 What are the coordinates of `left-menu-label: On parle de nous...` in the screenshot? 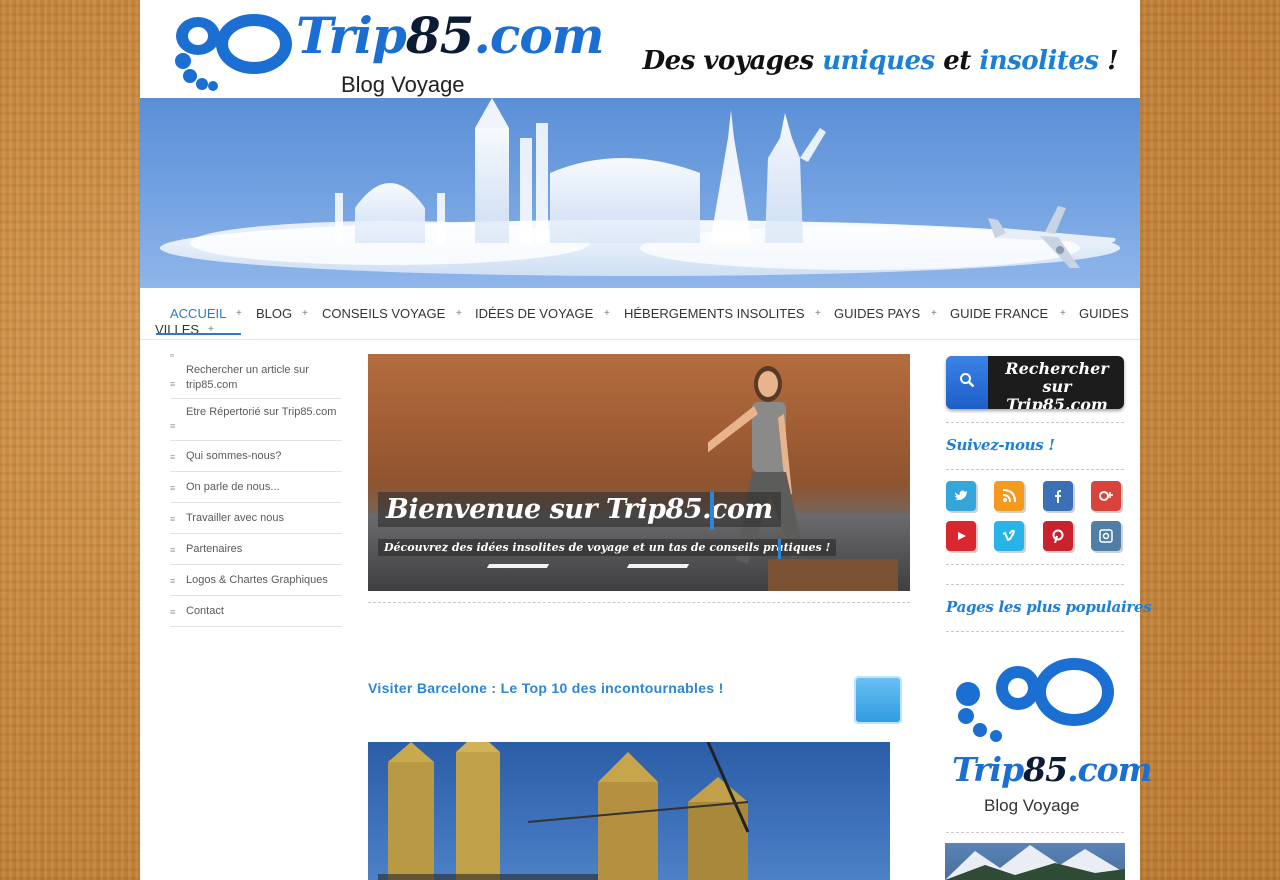 It's located at (233, 487).